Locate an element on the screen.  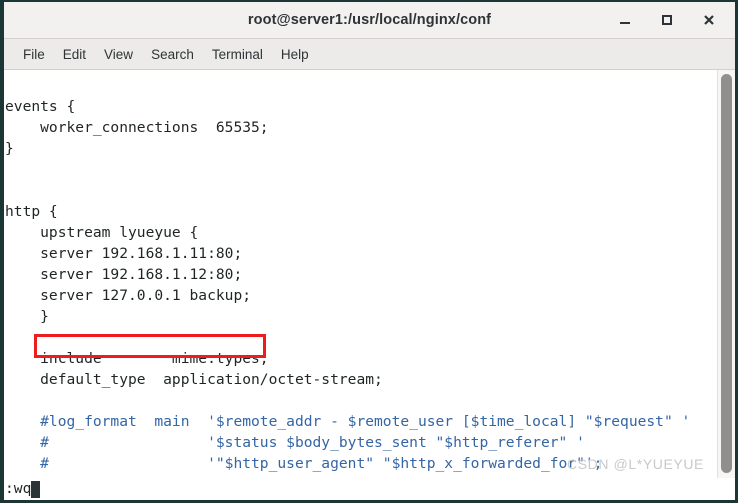
menu-item-edit: Edit is located at coordinates (74, 54).